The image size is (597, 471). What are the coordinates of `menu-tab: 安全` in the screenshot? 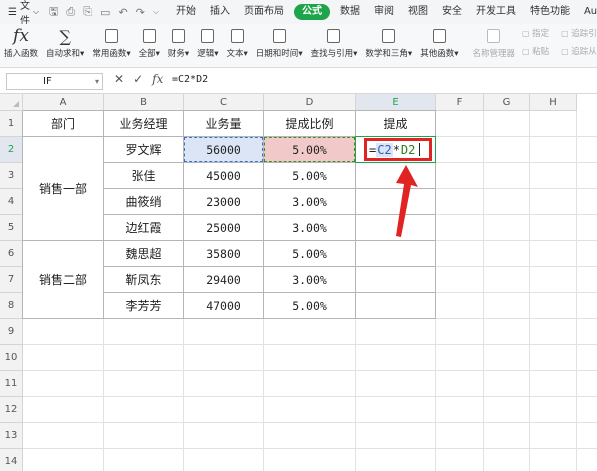 It's located at (452, 12).